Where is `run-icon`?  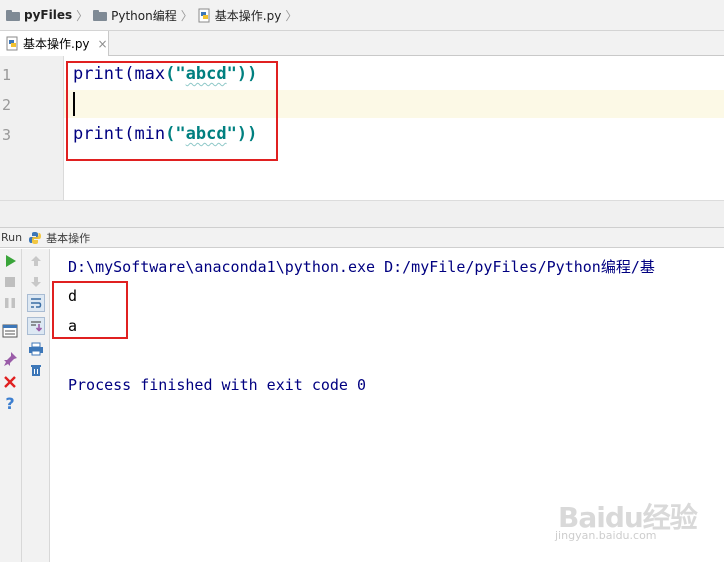 run-icon is located at coordinates (10, 261).